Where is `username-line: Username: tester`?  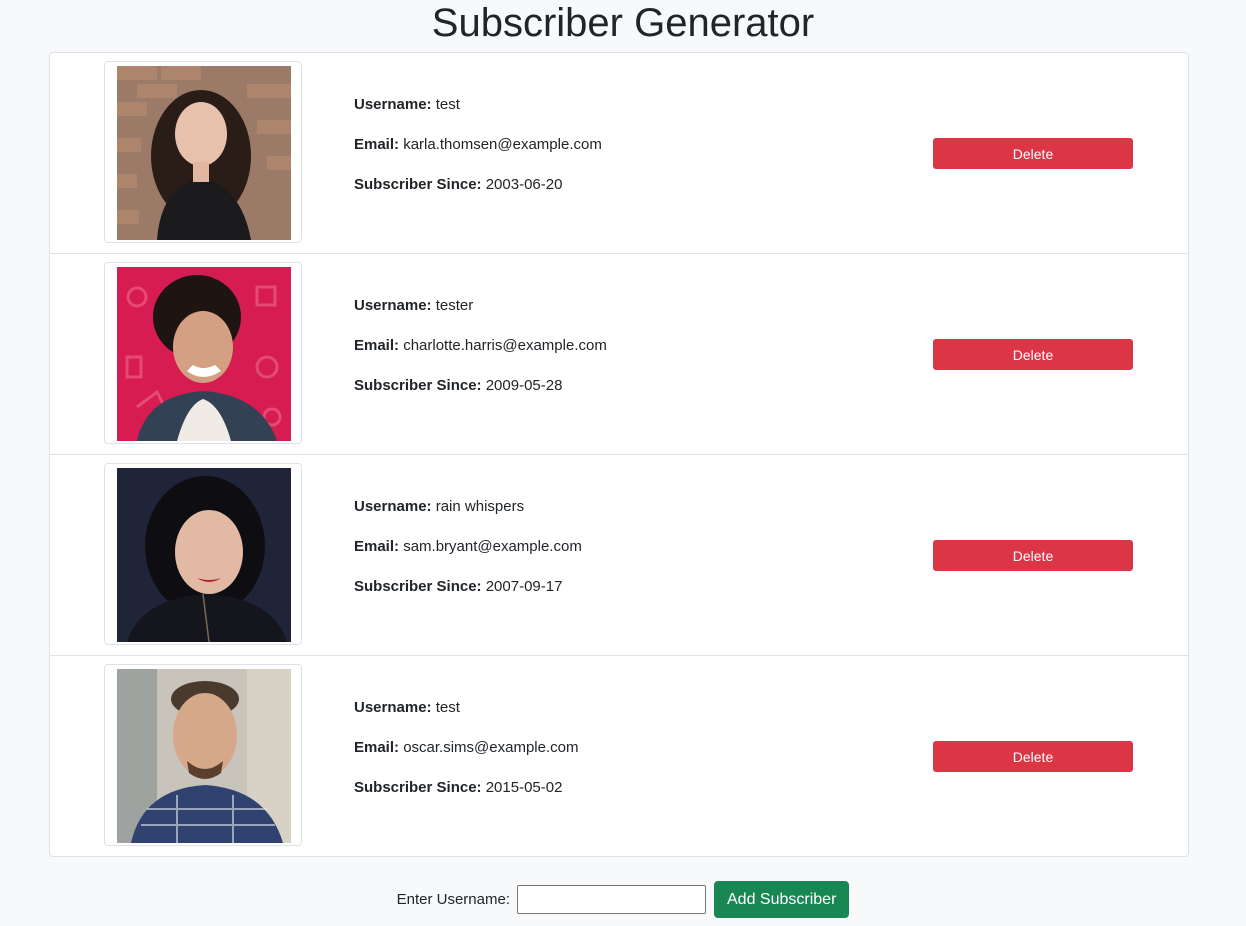
username-line: Username: tester is located at coordinates (480, 306).